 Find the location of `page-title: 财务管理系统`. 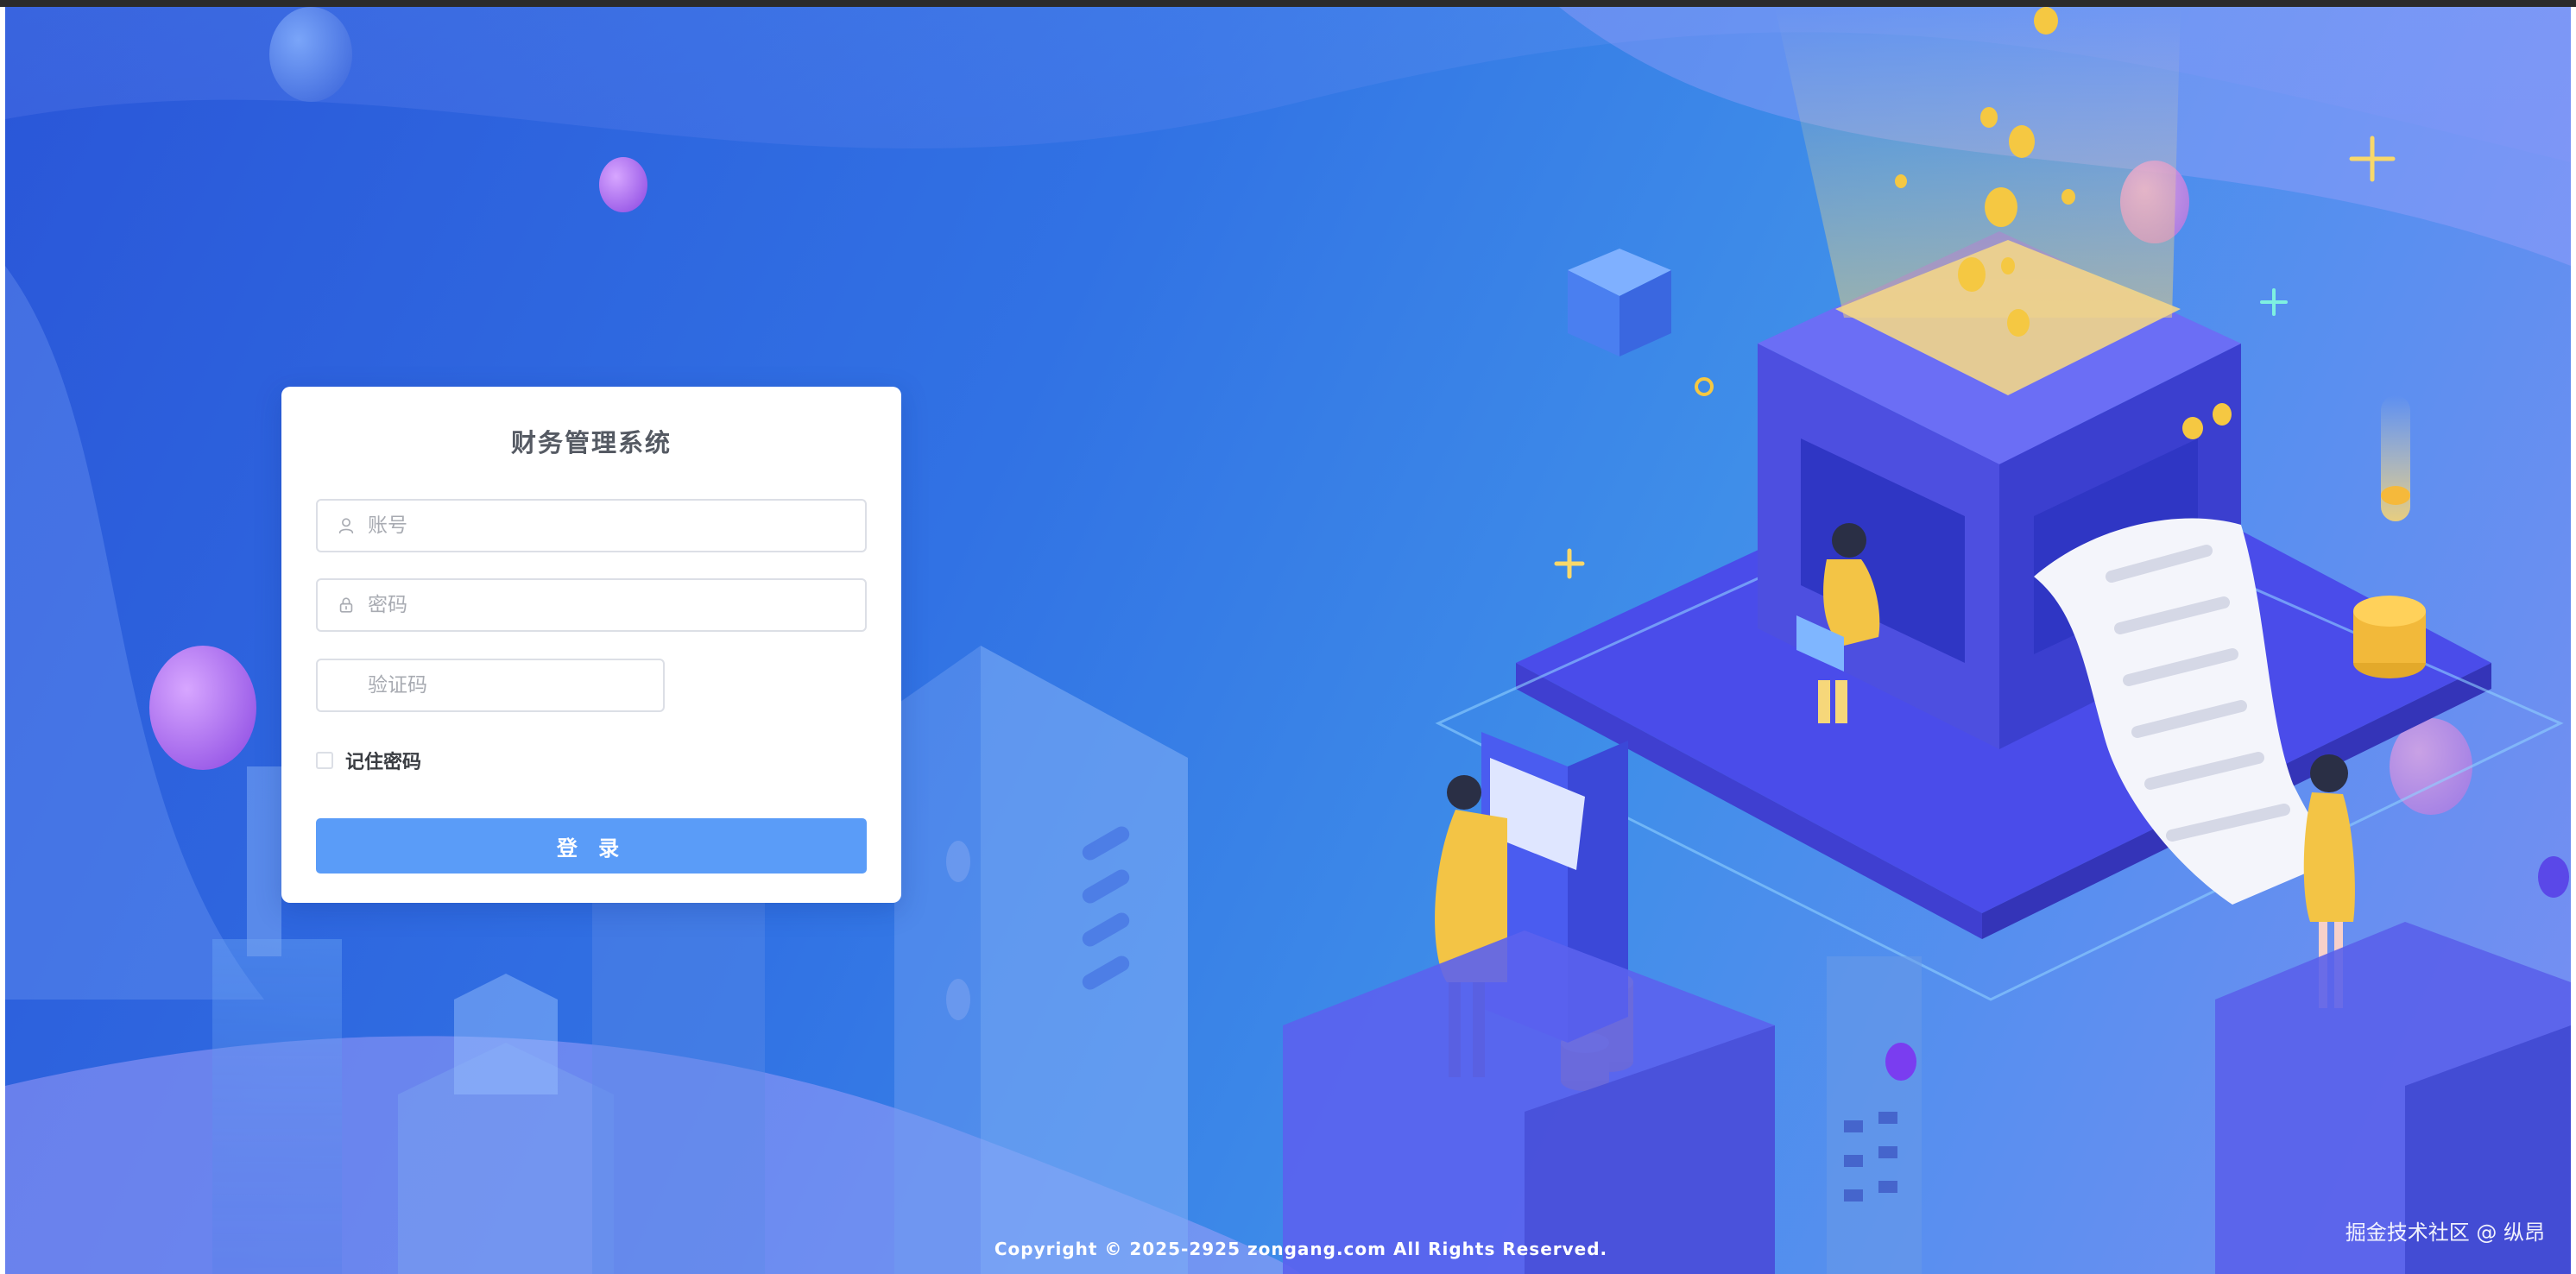

page-title: 财务管理系统 is located at coordinates (591, 442).